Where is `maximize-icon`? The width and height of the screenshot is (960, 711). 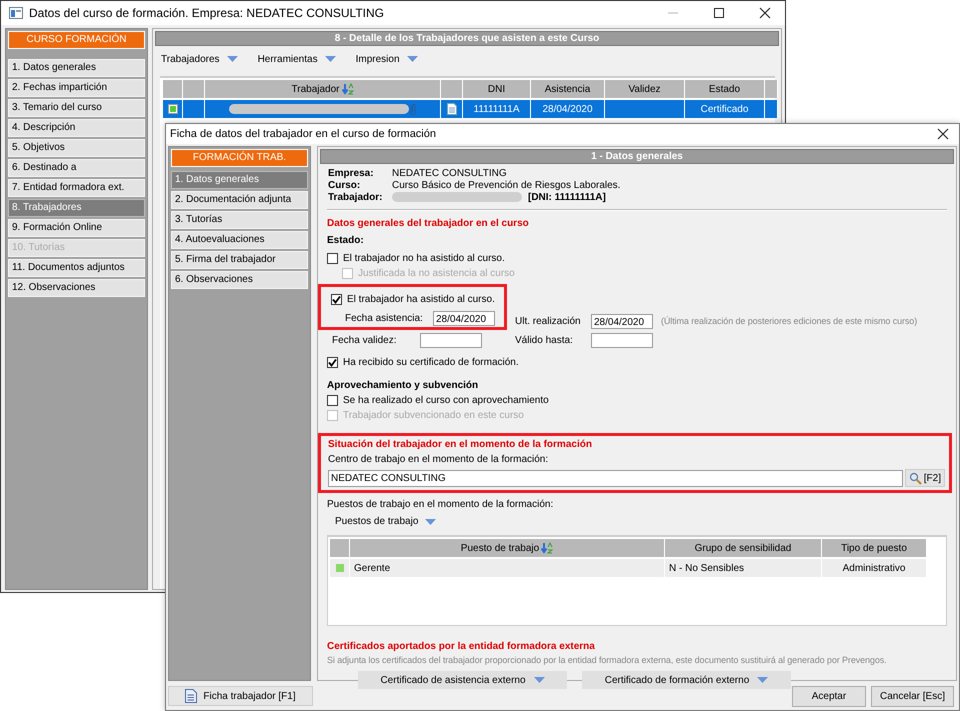
maximize-icon is located at coordinates (719, 13).